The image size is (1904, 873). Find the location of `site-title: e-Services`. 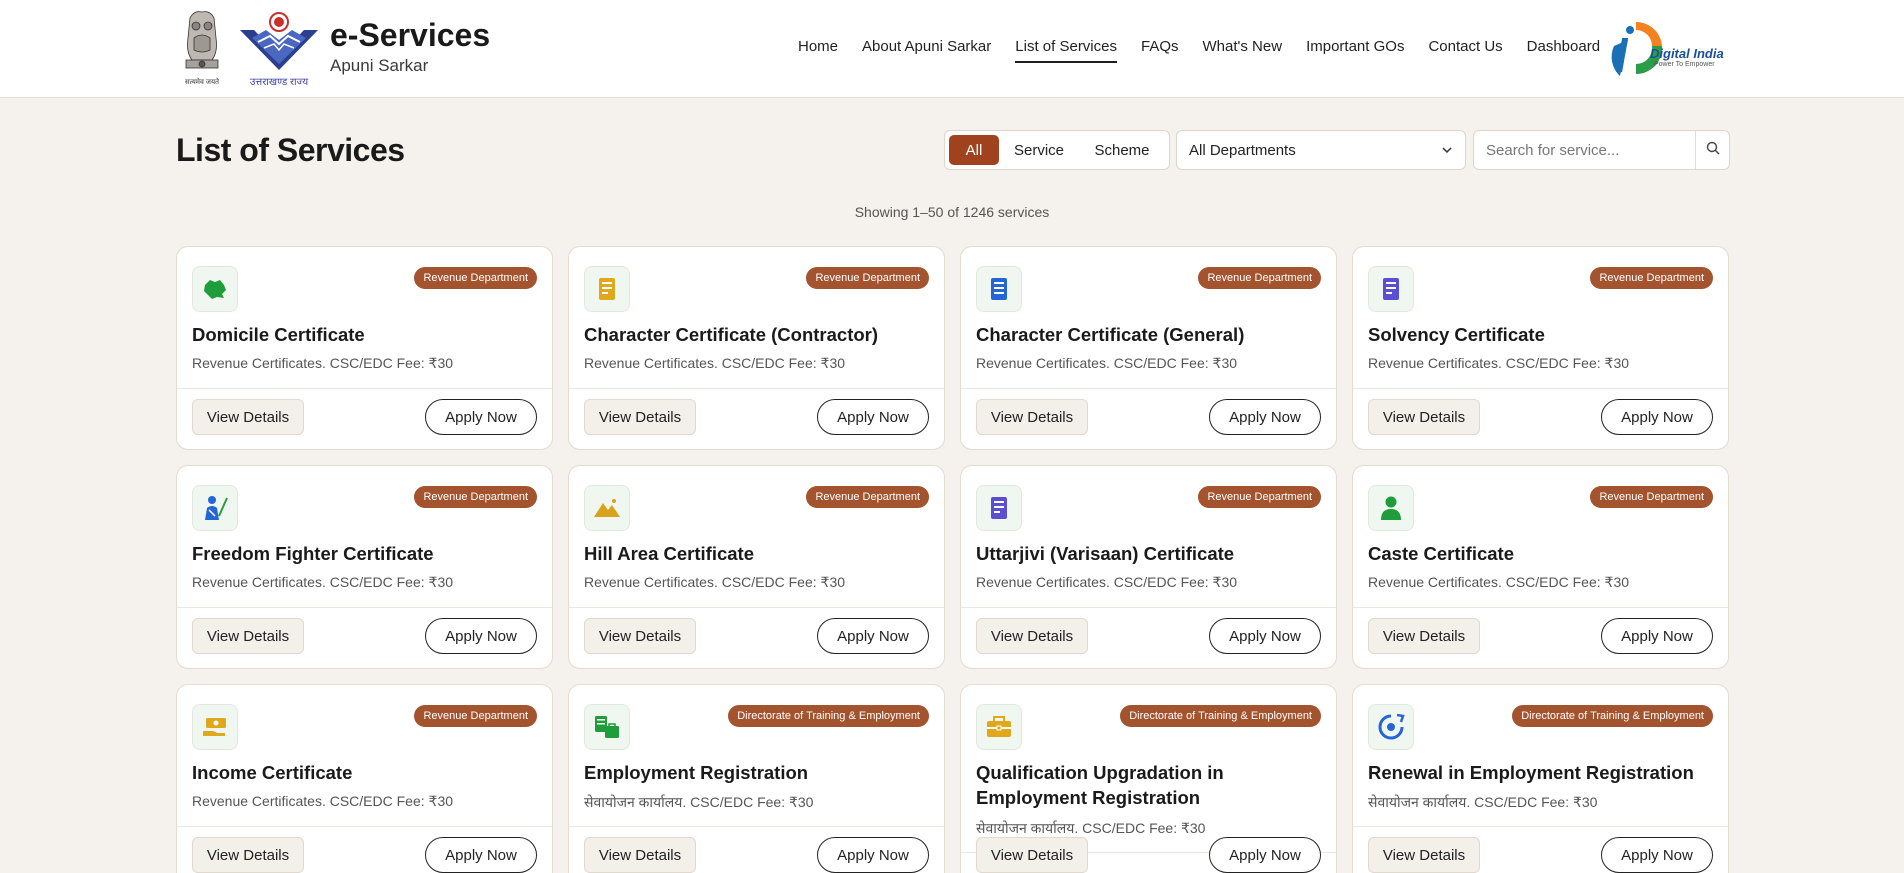

site-title: e-Services is located at coordinates (410, 35).